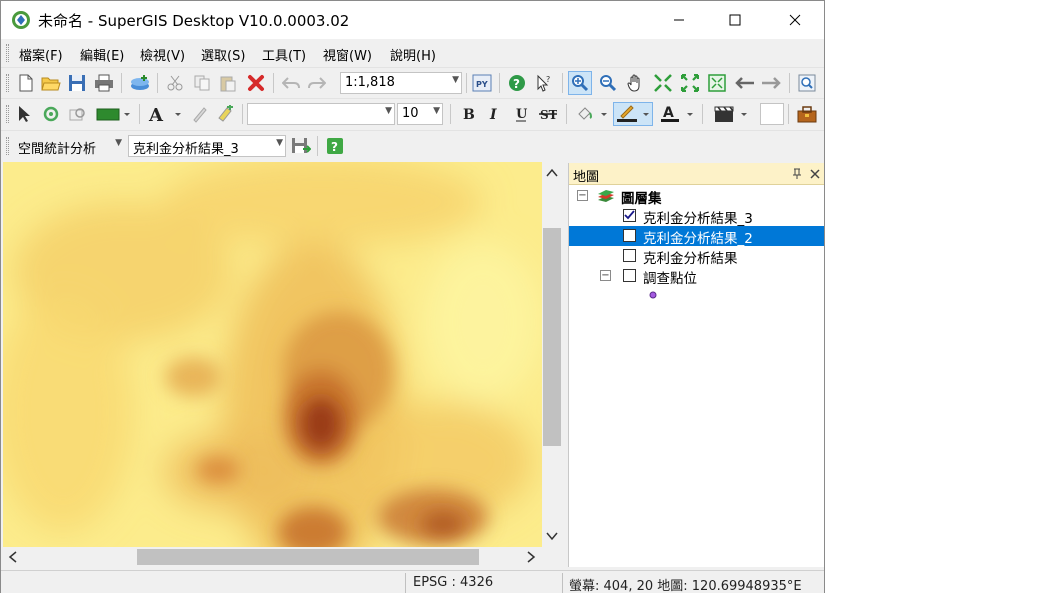  Describe the element at coordinates (608, 83) in the screenshot. I see `zoom-out-button` at that location.